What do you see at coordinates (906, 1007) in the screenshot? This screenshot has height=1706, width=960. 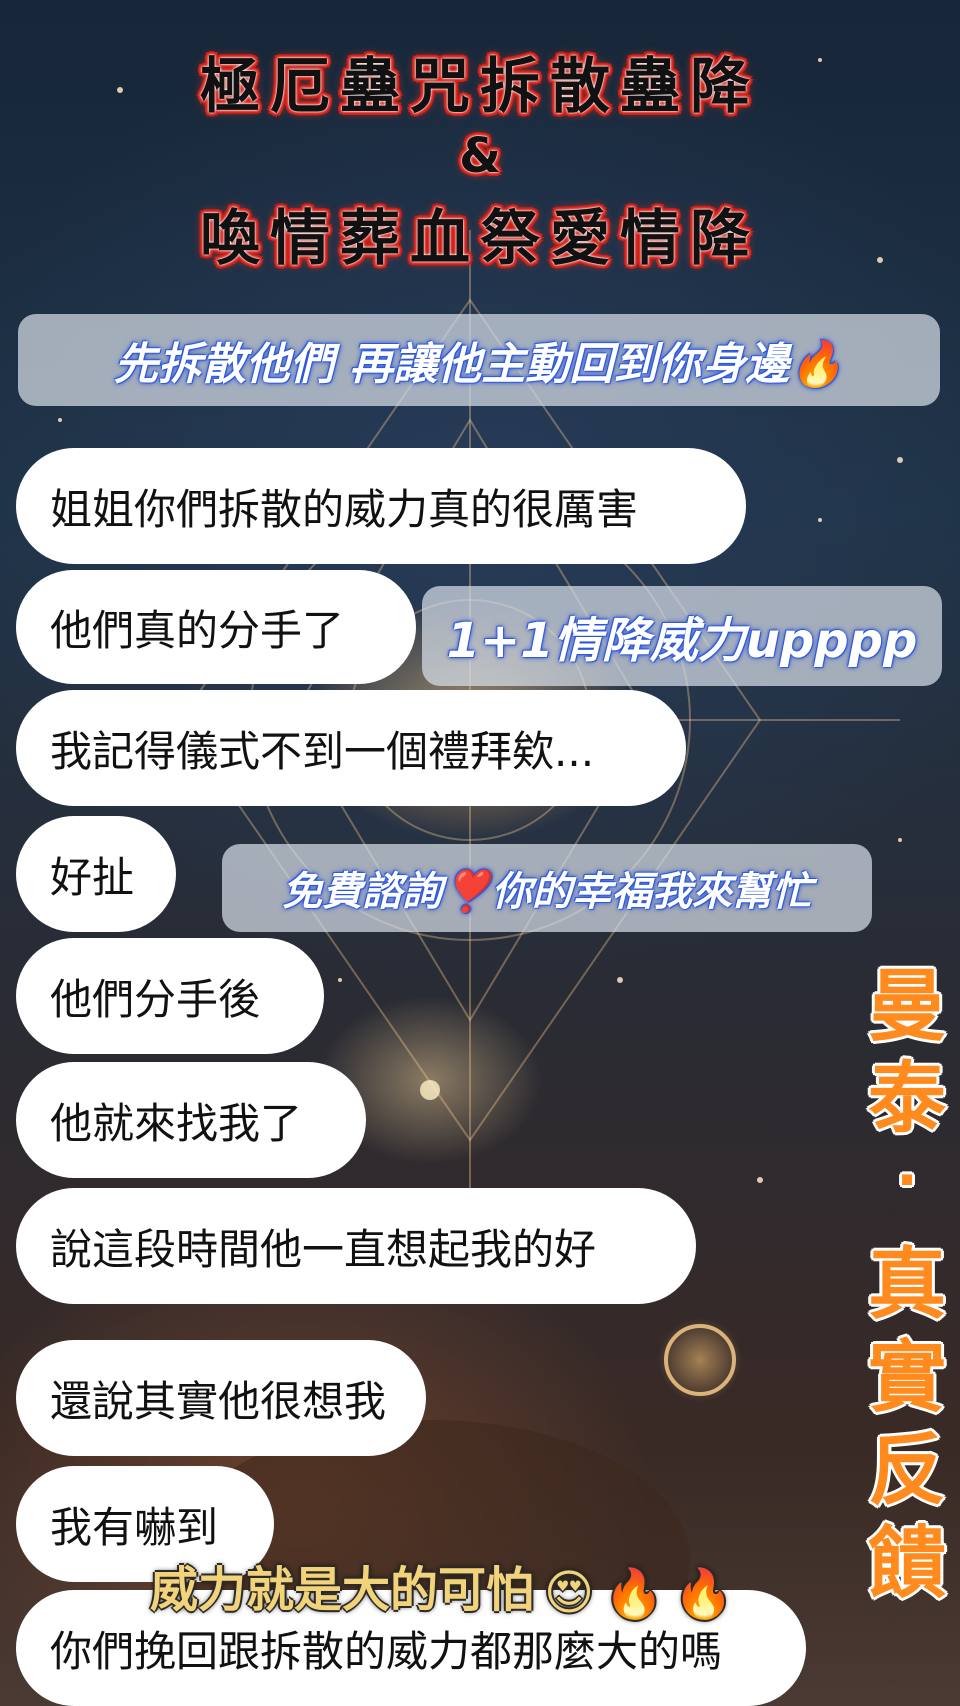 I see `side-title-char: 曼` at bounding box center [906, 1007].